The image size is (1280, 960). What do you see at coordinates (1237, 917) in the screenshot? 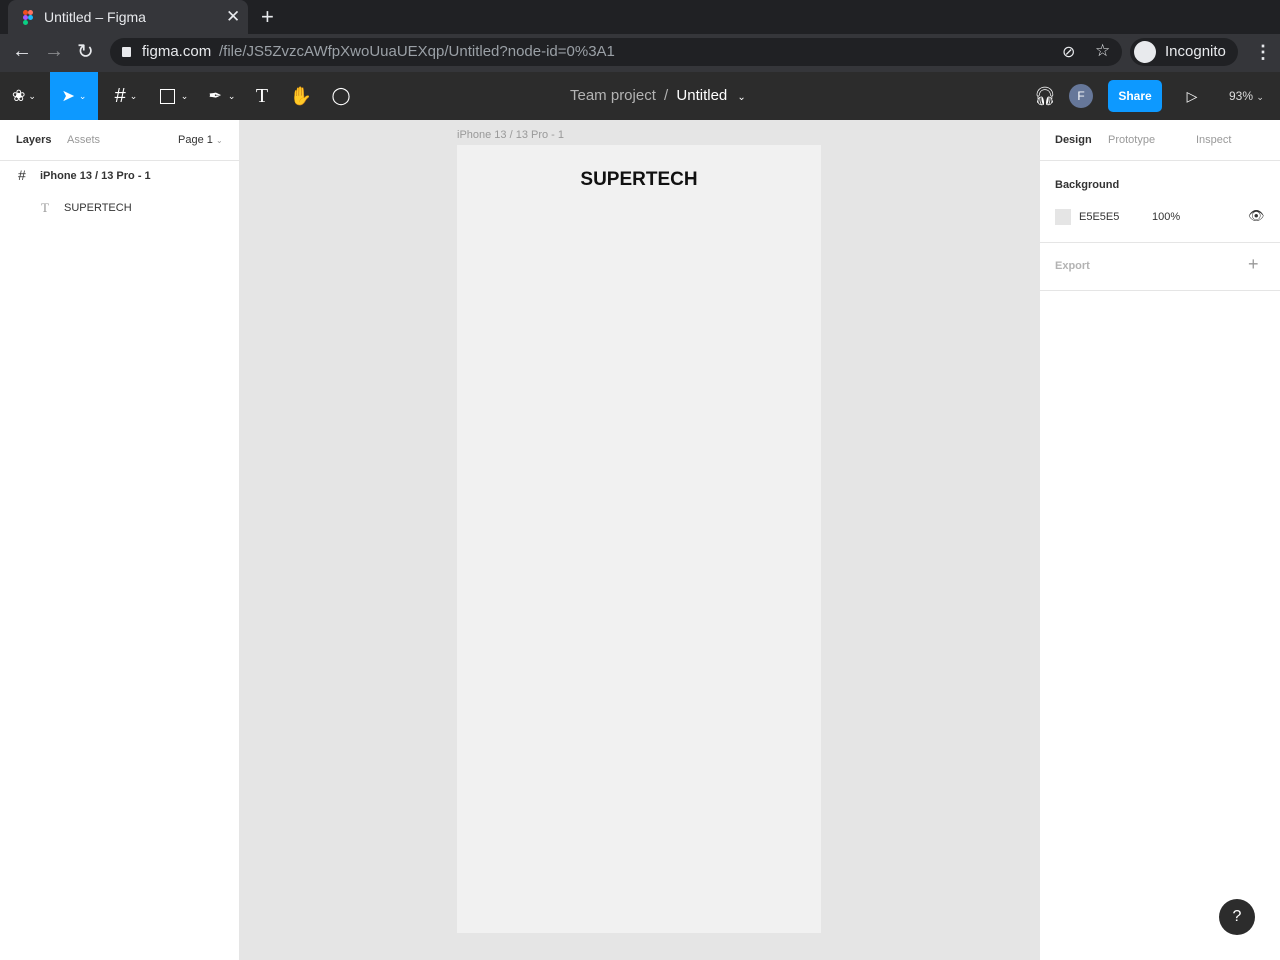
I see `help-button: ?` at bounding box center [1237, 917].